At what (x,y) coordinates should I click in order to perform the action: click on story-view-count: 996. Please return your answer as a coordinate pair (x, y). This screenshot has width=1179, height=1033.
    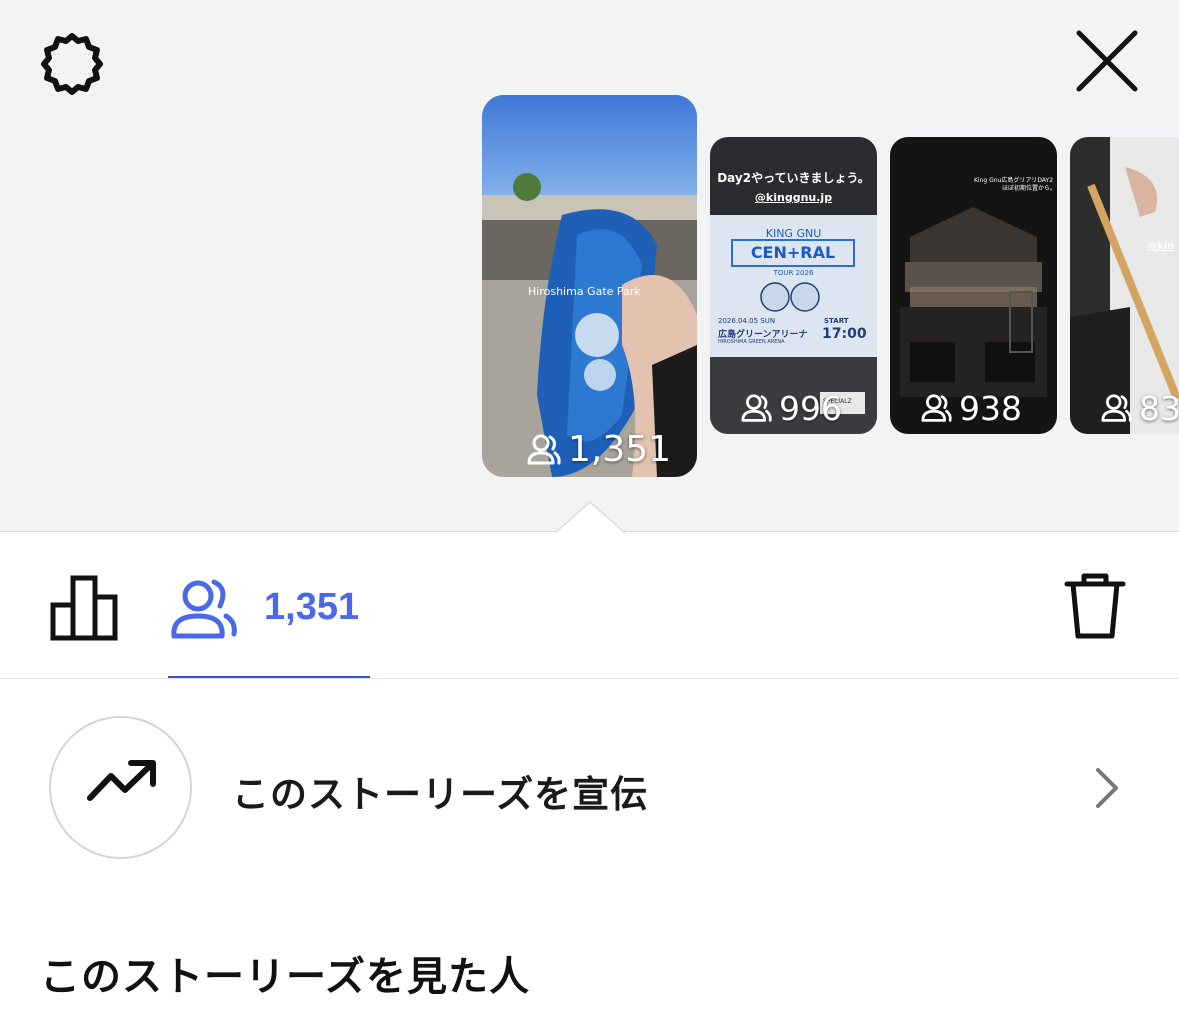
    Looking at the image, I should click on (791, 408).